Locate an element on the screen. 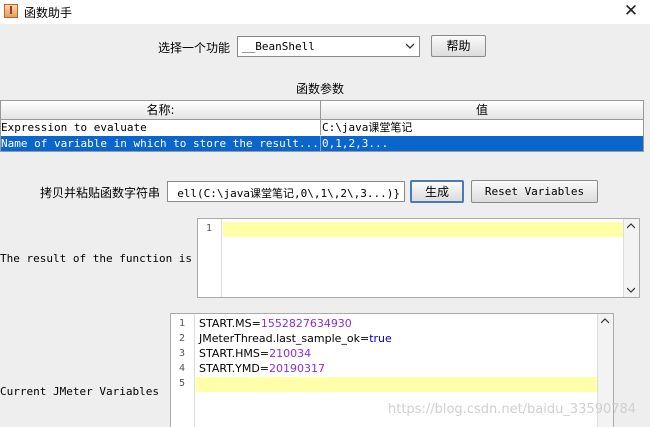  reset-variables-button: Reset Variables is located at coordinates (534, 191).